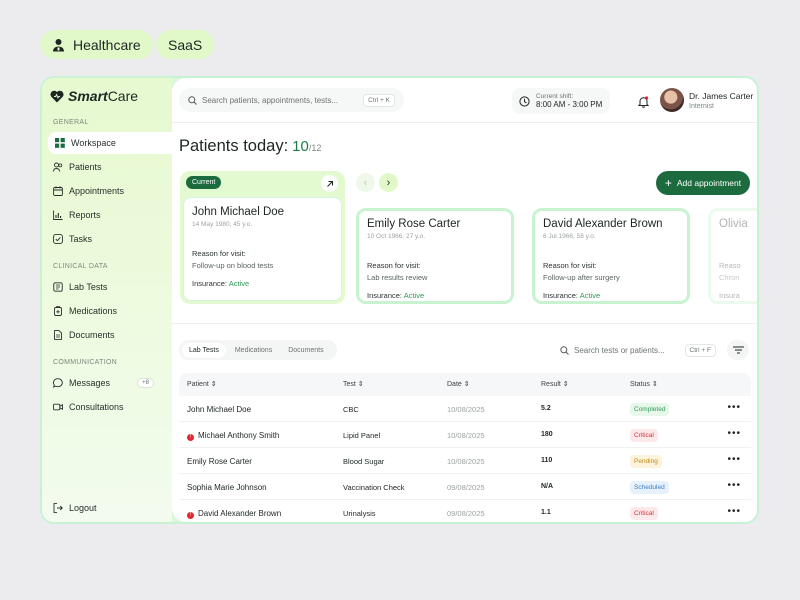 The width and height of the screenshot is (800, 600). I want to click on patient-name: Michael Anthony Smith, so click(239, 435).